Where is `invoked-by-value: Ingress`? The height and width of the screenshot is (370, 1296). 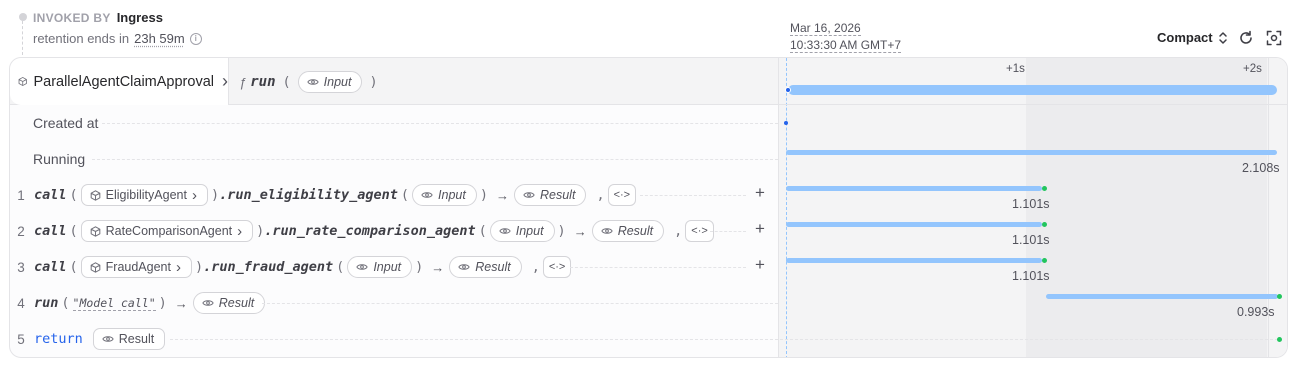
invoked-by-value: Ingress is located at coordinates (139, 17).